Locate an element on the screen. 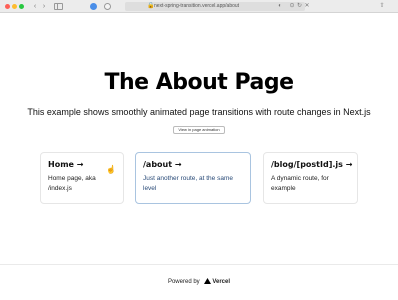 The height and width of the screenshot is (300, 398). footer: Powered by Vercel is located at coordinates (199, 282).